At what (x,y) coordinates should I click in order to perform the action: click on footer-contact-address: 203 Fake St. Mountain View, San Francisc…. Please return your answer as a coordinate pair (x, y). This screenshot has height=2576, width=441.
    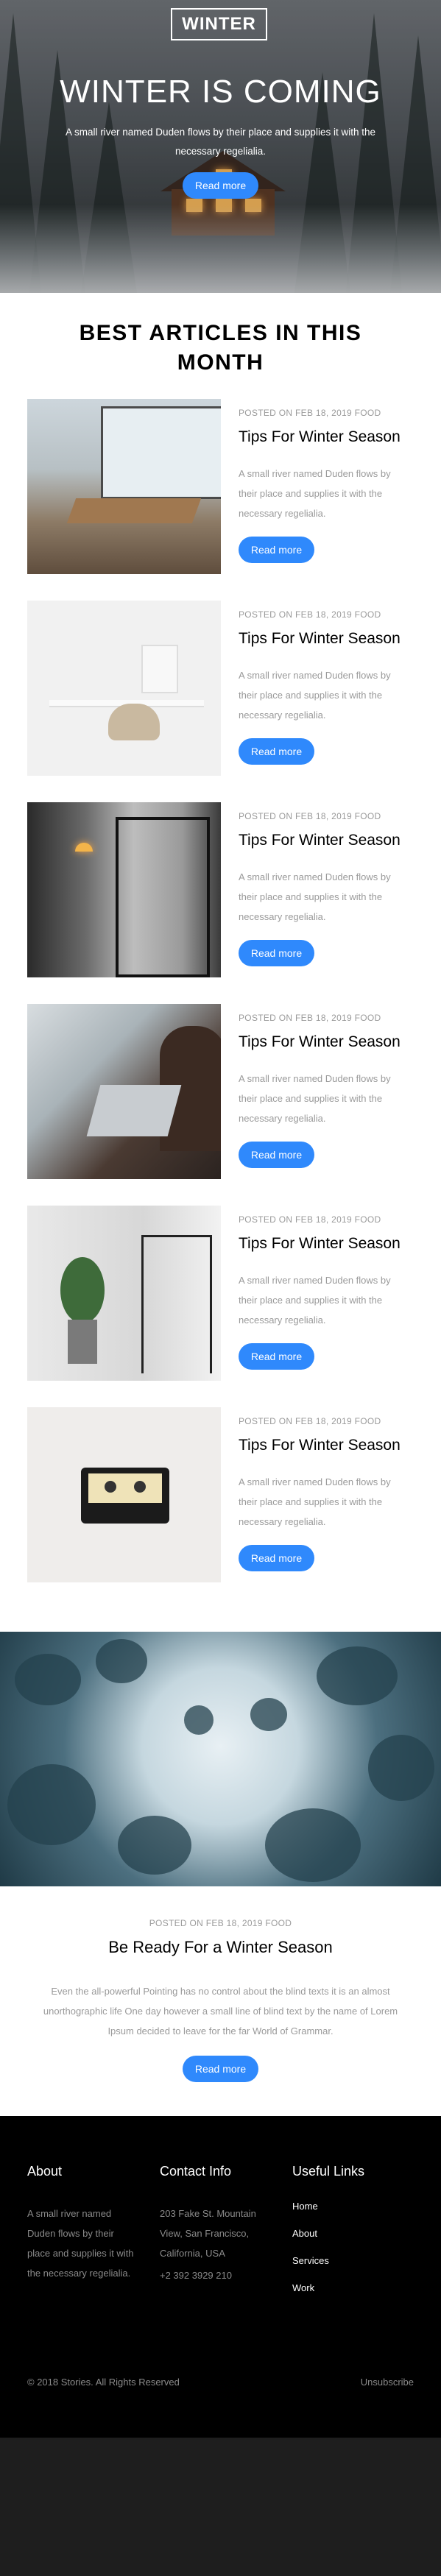
    Looking at the image, I should click on (208, 2233).